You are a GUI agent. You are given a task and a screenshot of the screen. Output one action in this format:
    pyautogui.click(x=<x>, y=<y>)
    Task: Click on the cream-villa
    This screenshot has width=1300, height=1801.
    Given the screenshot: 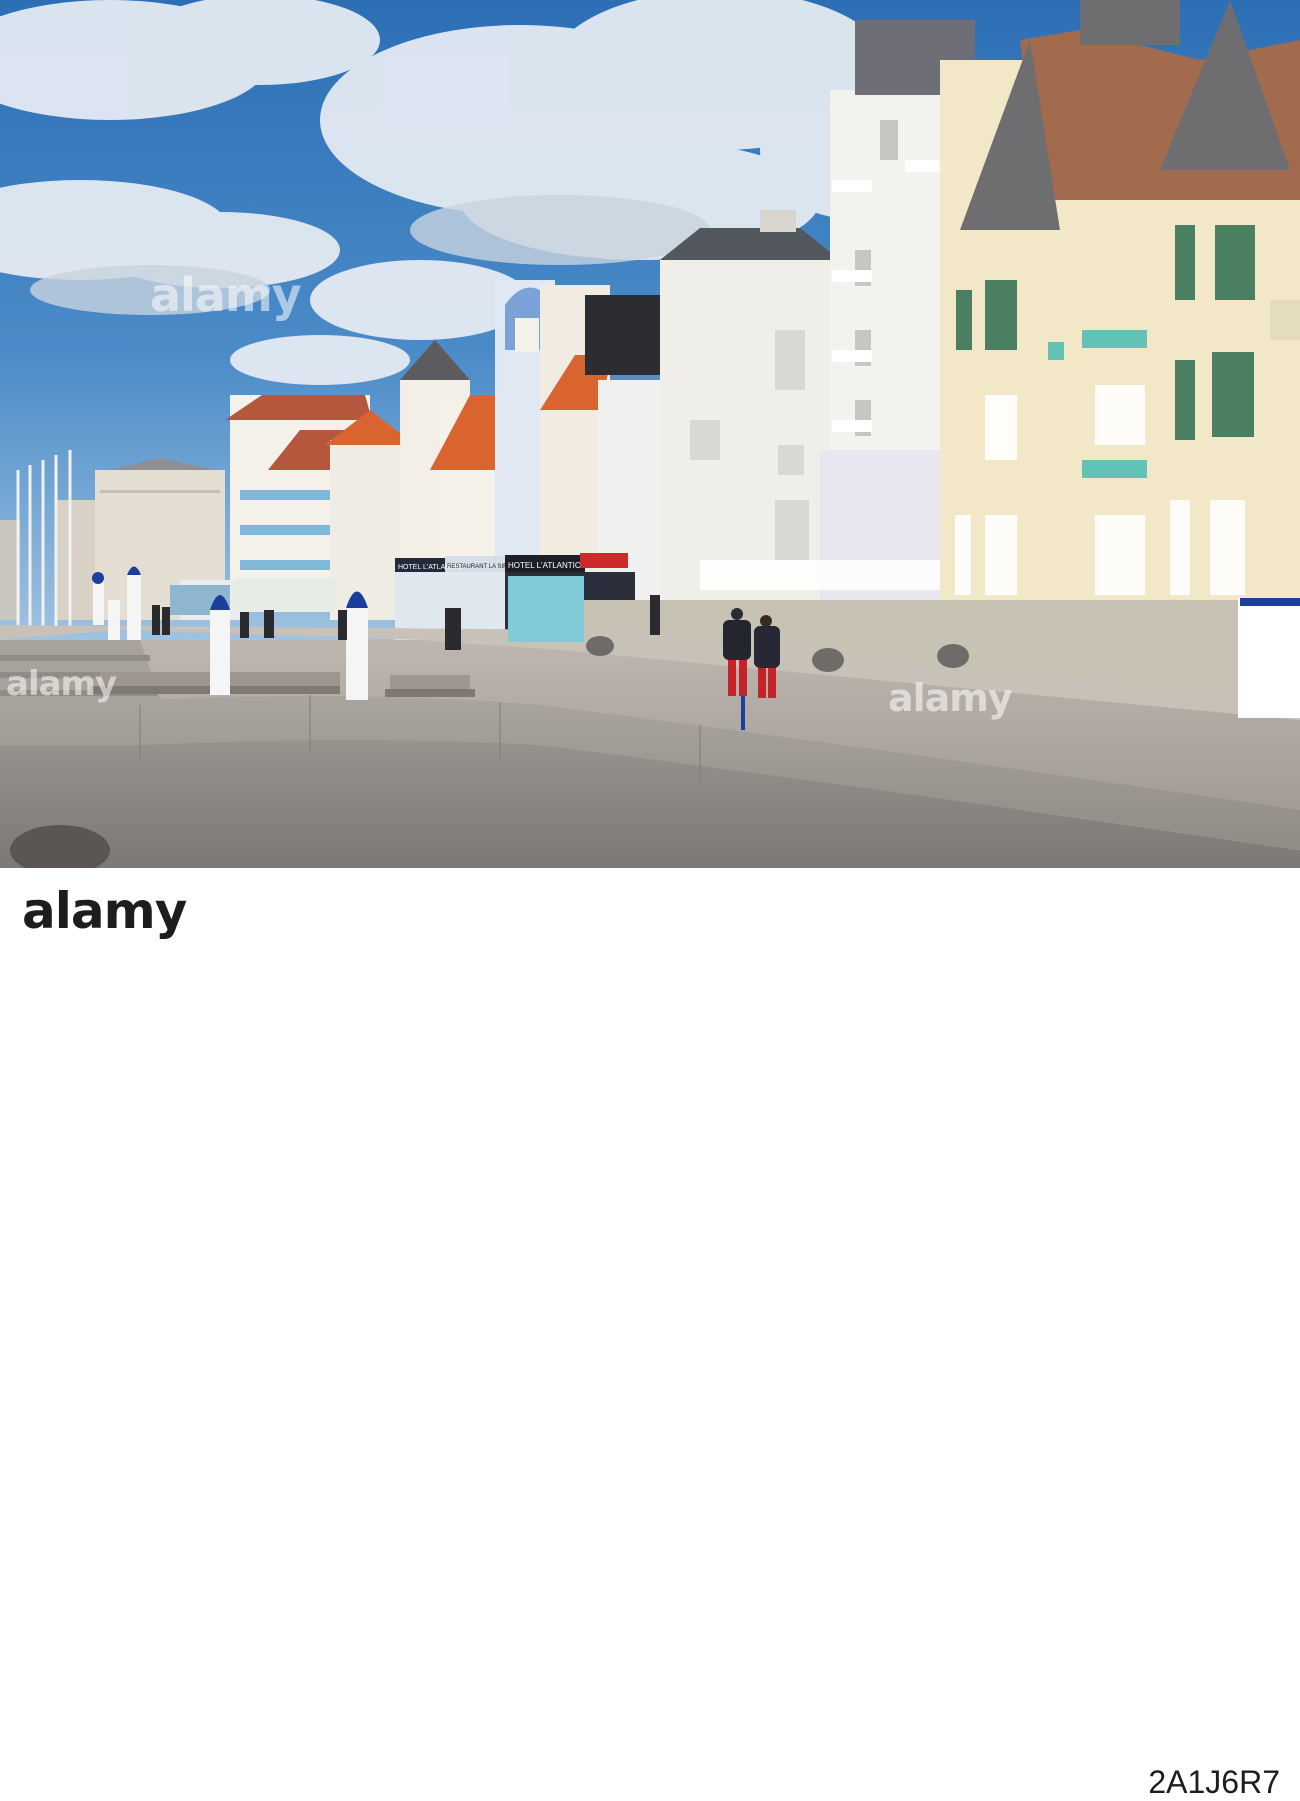 What is the action you would take?
    pyautogui.click(x=1120, y=310)
    